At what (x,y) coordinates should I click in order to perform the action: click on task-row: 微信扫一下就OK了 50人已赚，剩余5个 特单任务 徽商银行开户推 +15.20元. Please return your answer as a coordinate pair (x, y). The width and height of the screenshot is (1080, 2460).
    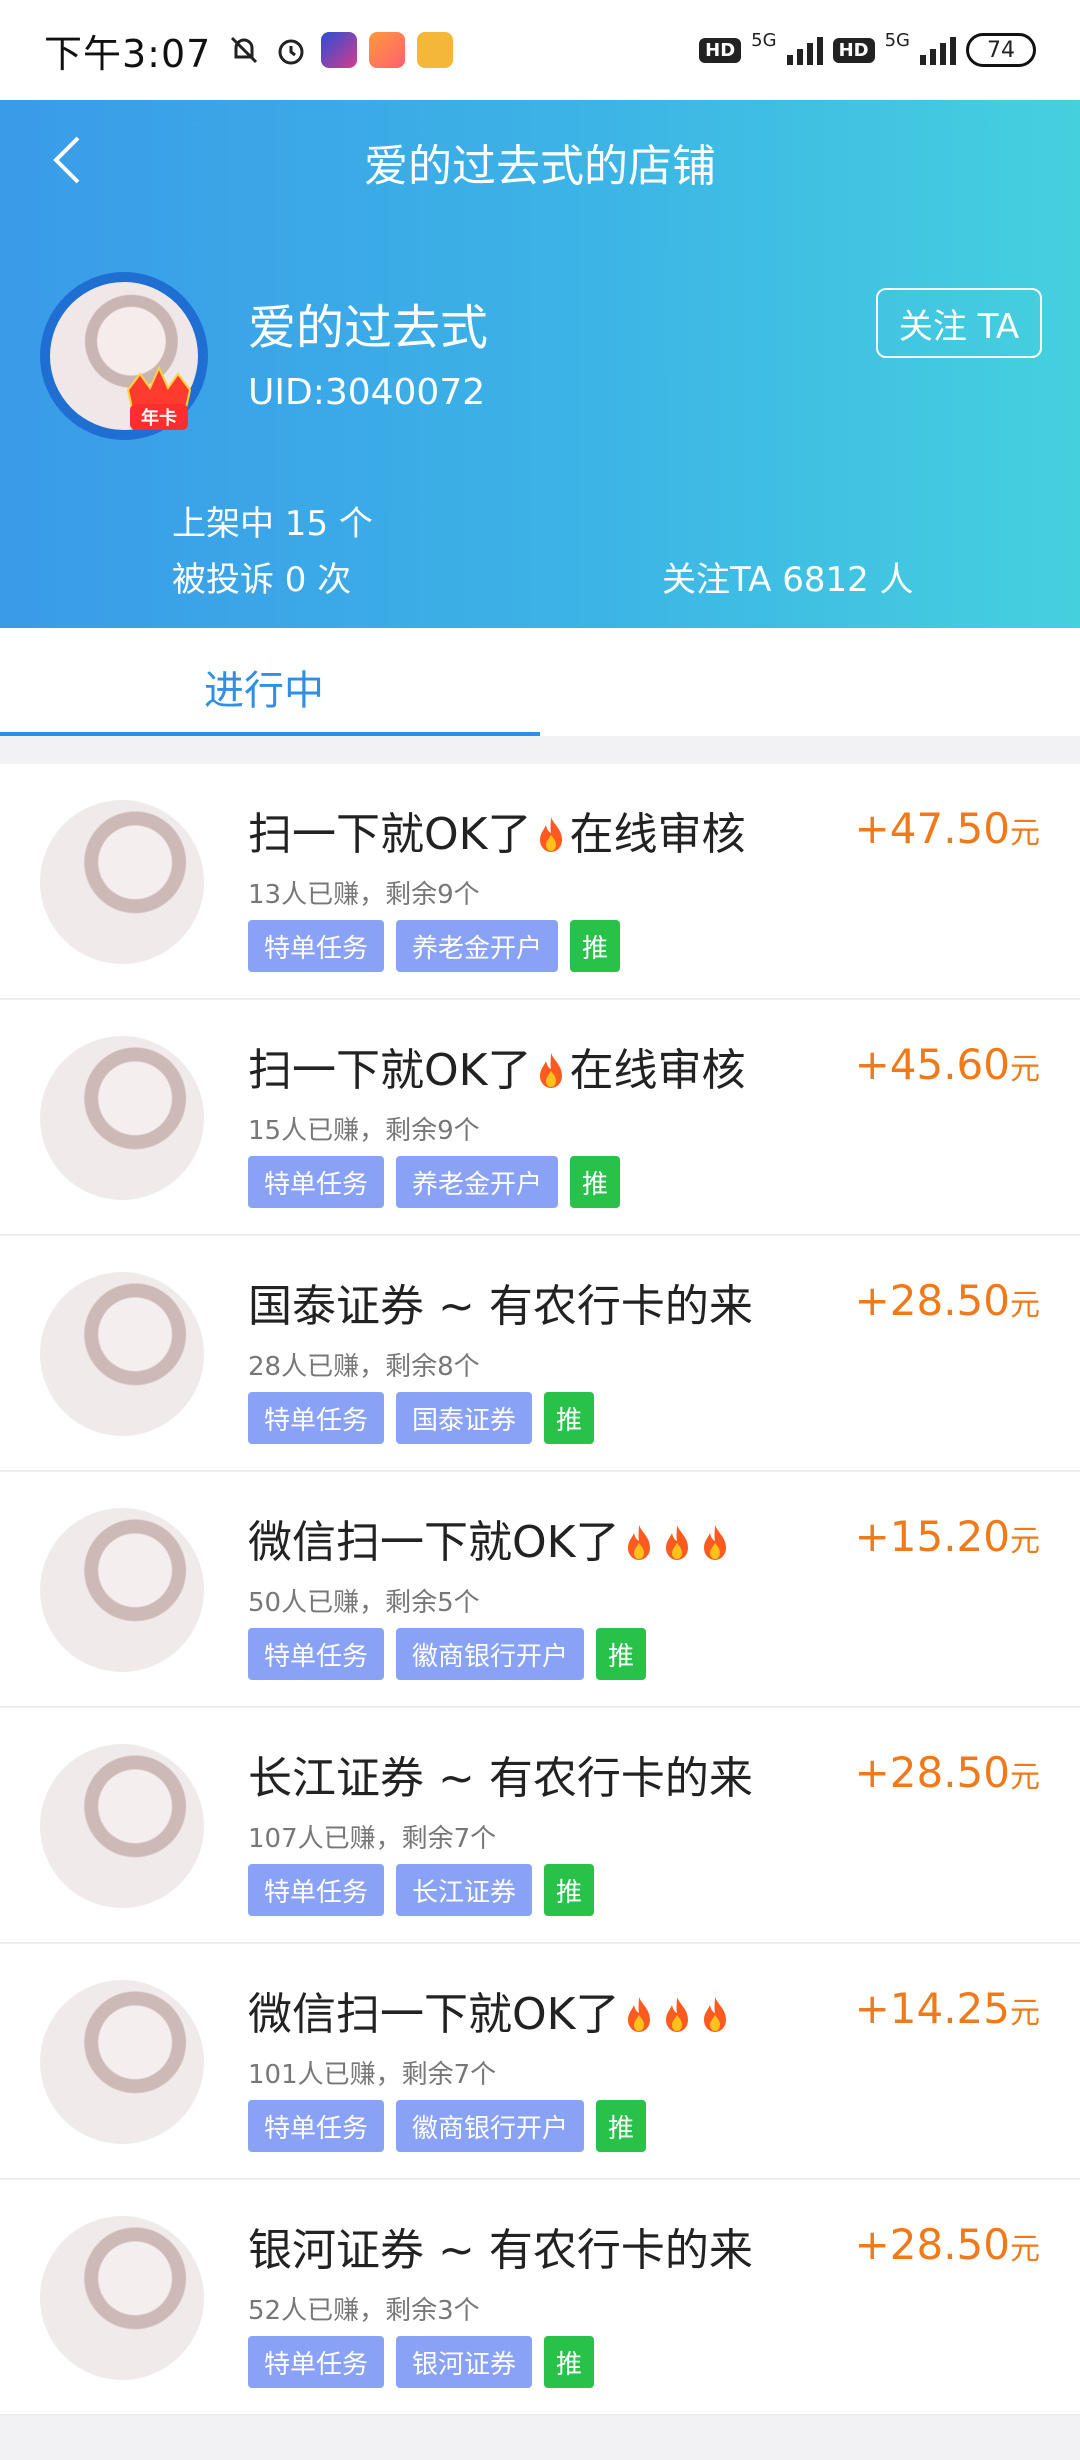
    Looking at the image, I should click on (540, 1590).